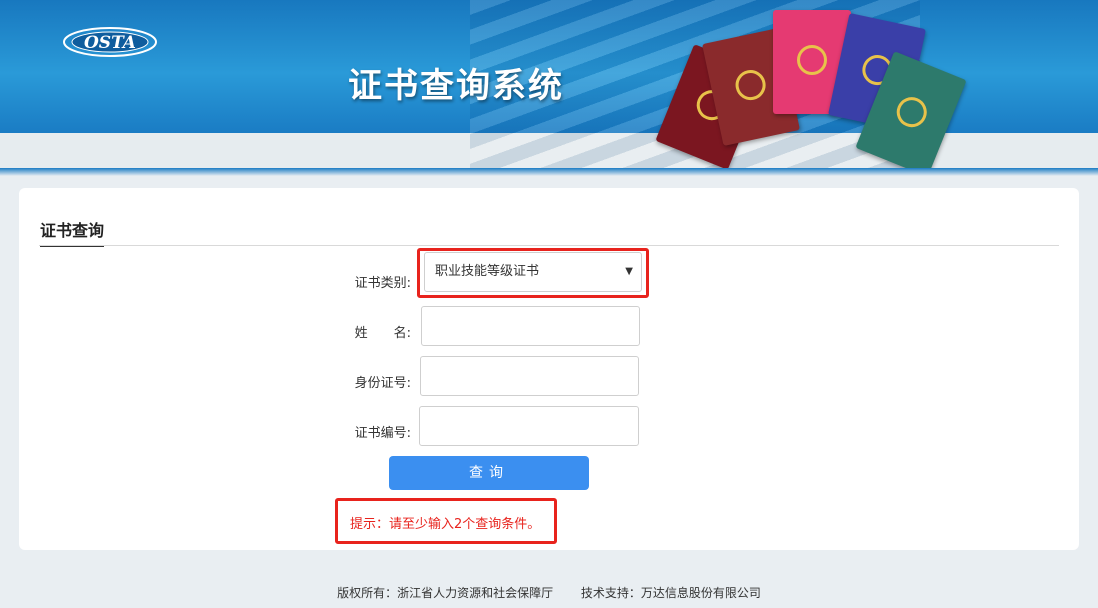 This screenshot has height=608, width=1098. What do you see at coordinates (382, 433) in the screenshot?
I see `cert-number-label: 证书编号:` at bounding box center [382, 433].